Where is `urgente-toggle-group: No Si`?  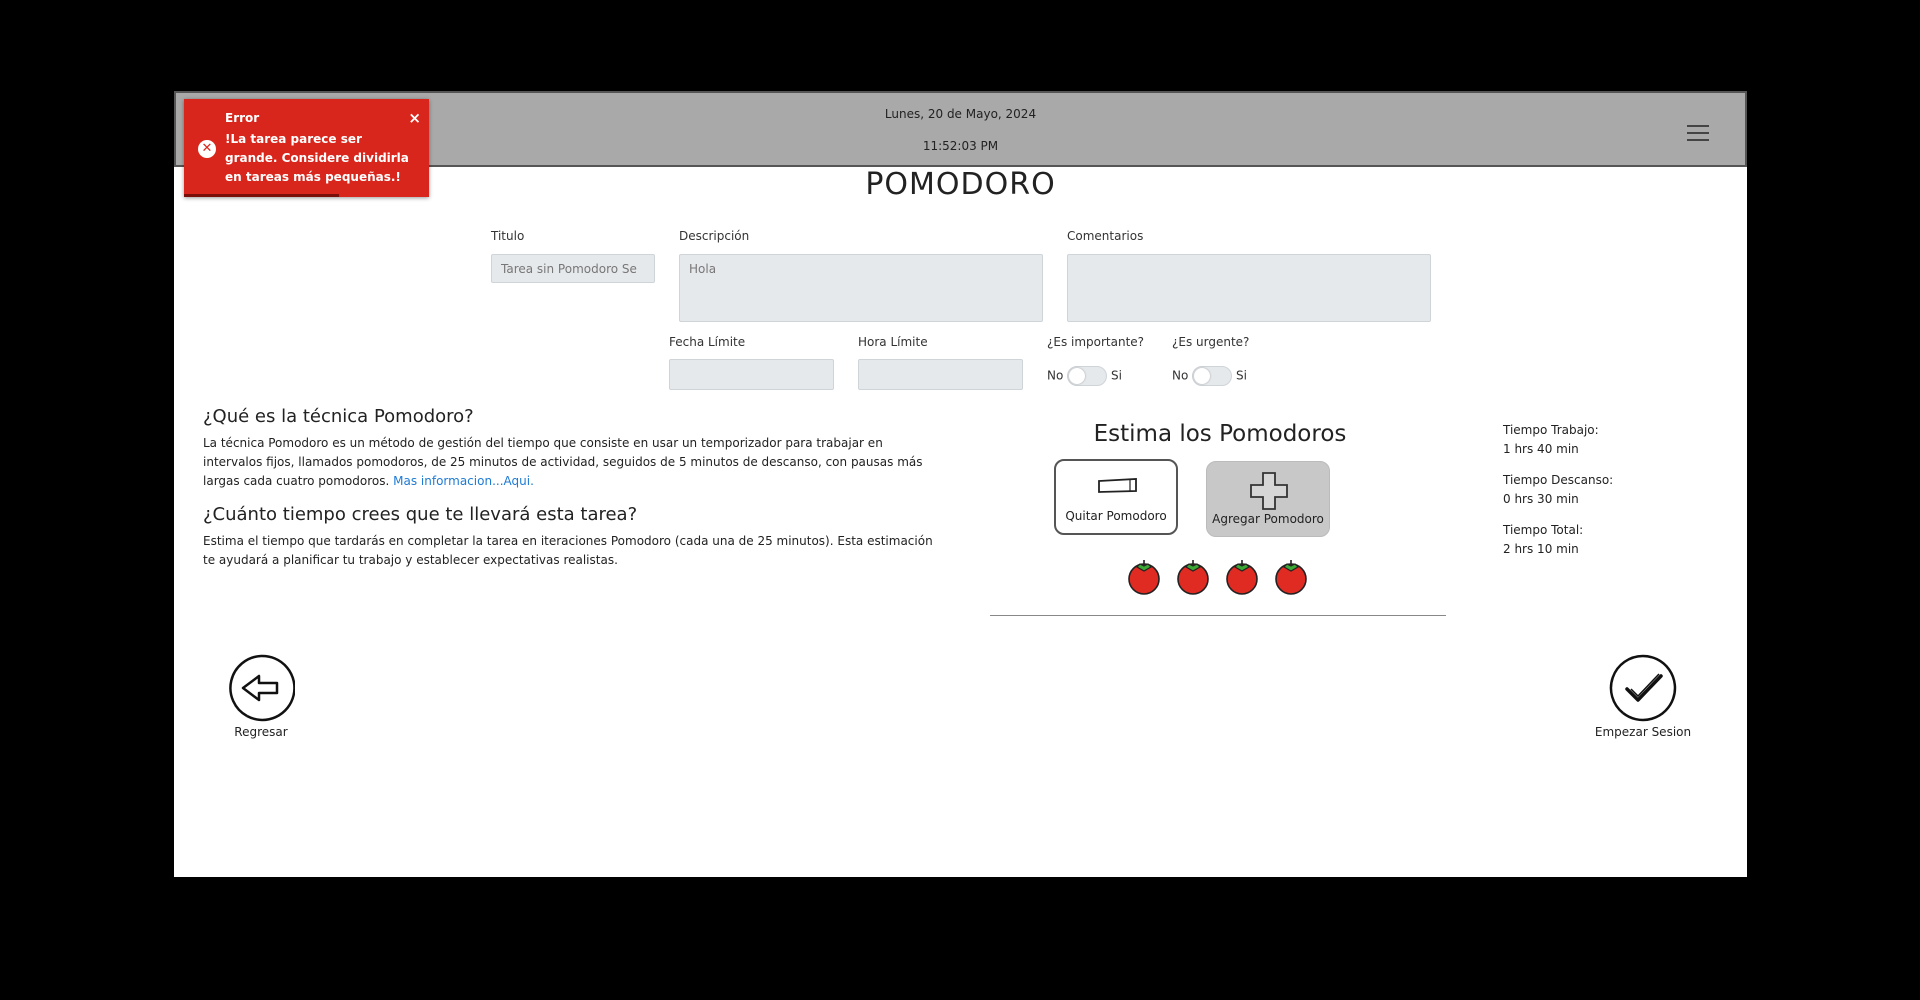
urgente-toggle-group: No Si is located at coordinates (1209, 376).